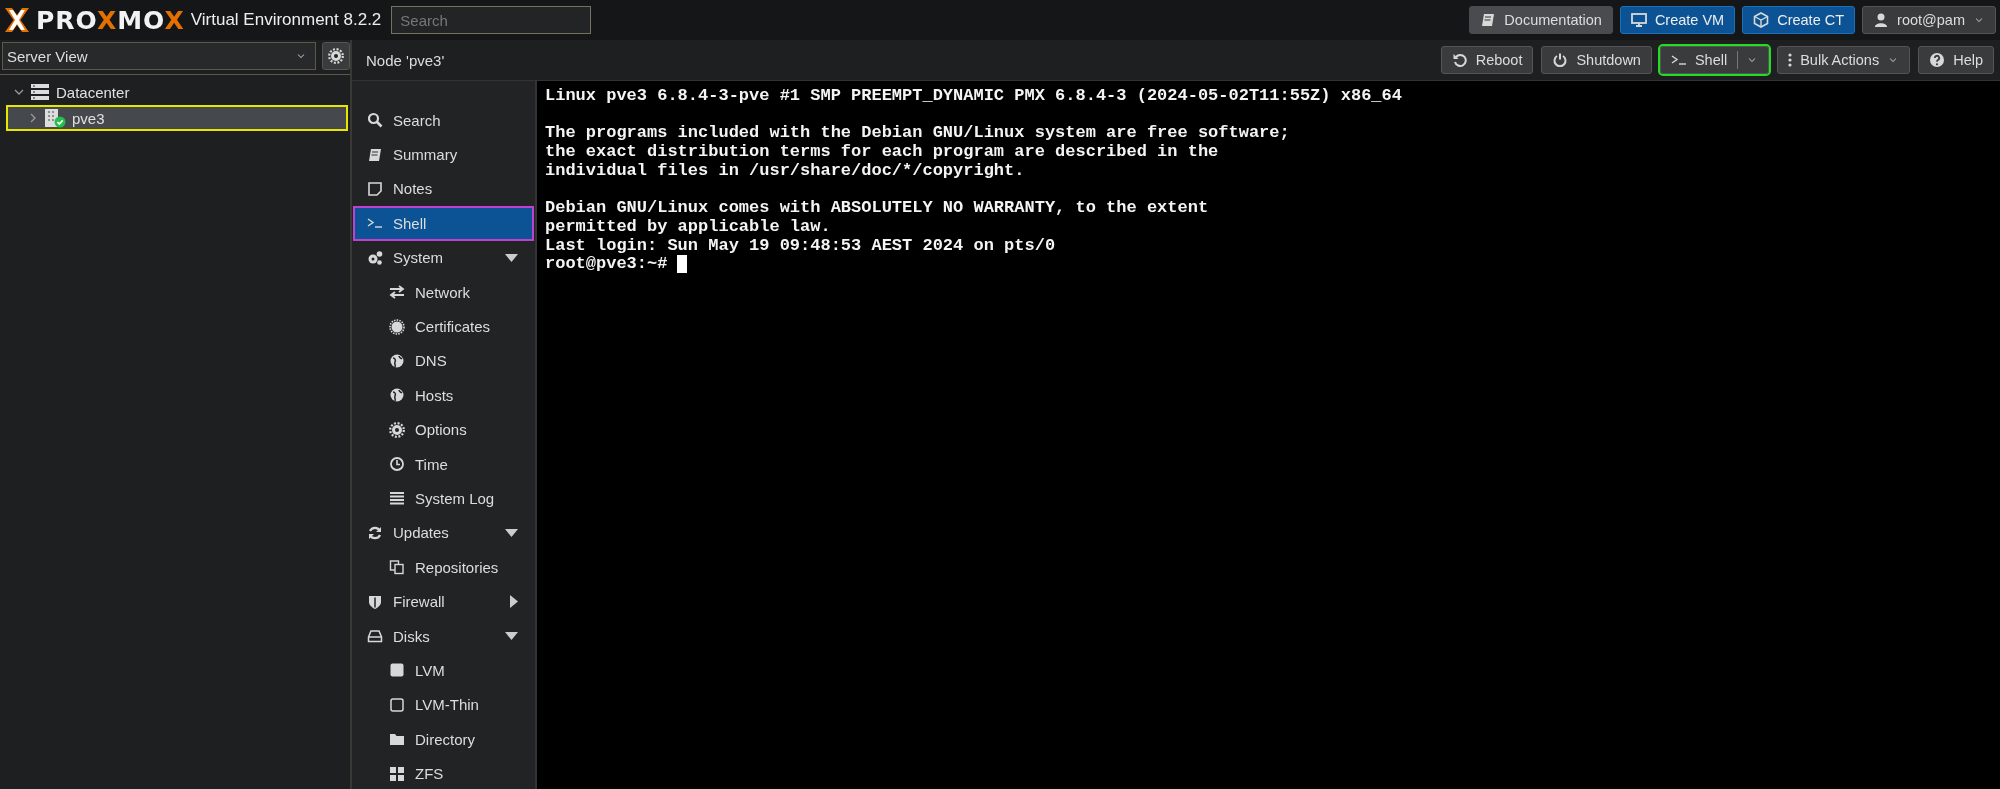  Describe the element at coordinates (1929, 20) in the screenshot. I see `header-button: root@pam` at that location.